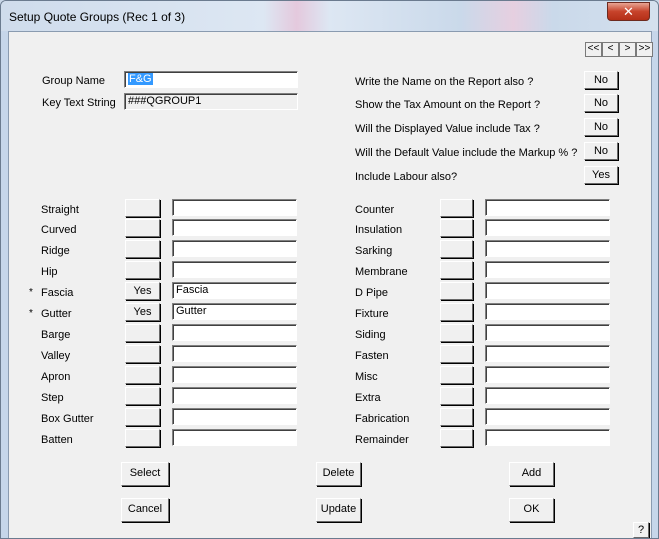  I want to click on help-button: ?, so click(641, 530).